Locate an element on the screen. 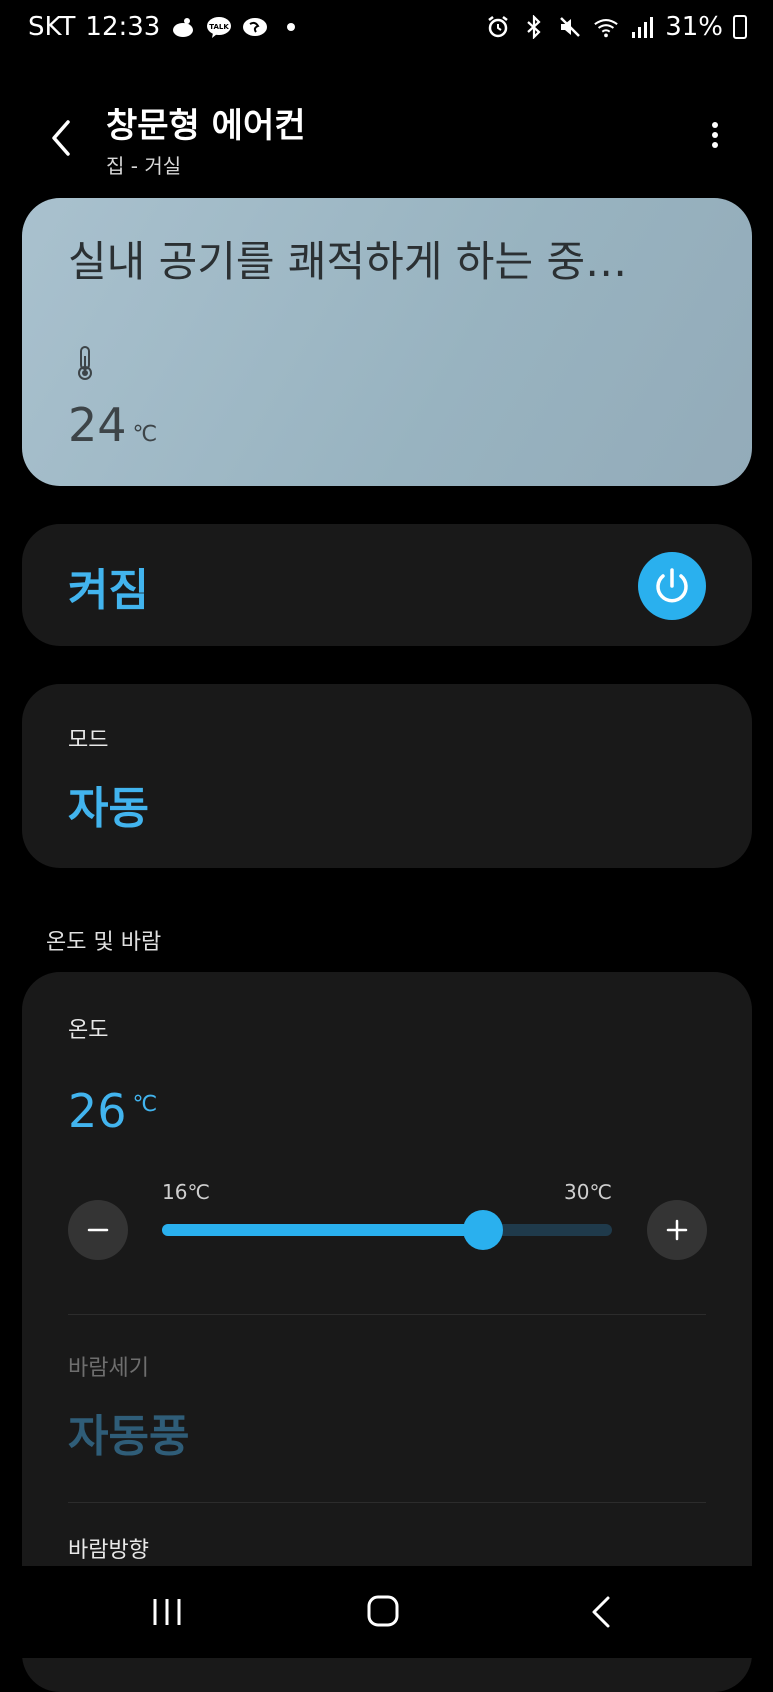 The image size is (773, 1692). signal-icon is located at coordinates (642, 27).